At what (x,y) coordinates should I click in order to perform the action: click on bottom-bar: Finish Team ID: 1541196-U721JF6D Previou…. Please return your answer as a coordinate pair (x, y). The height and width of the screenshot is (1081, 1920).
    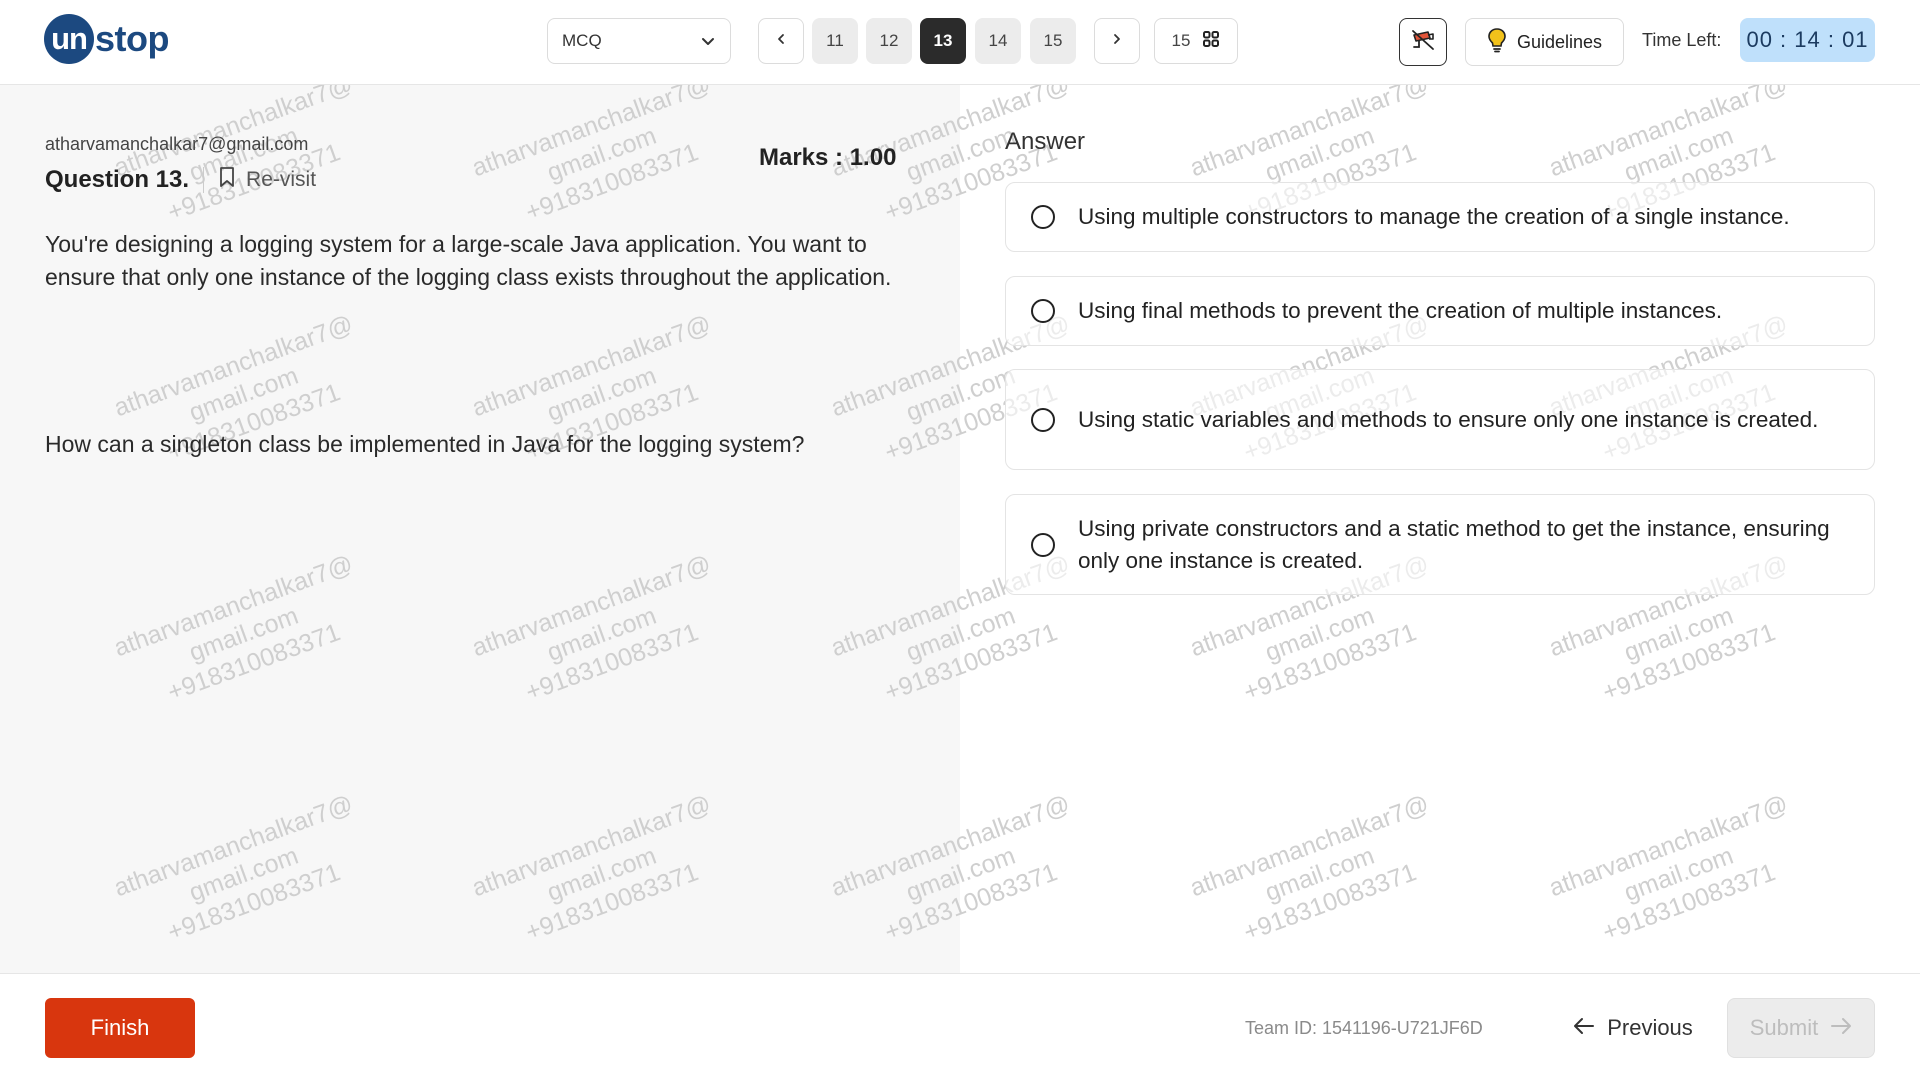
    Looking at the image, I should click on (960, 1027).